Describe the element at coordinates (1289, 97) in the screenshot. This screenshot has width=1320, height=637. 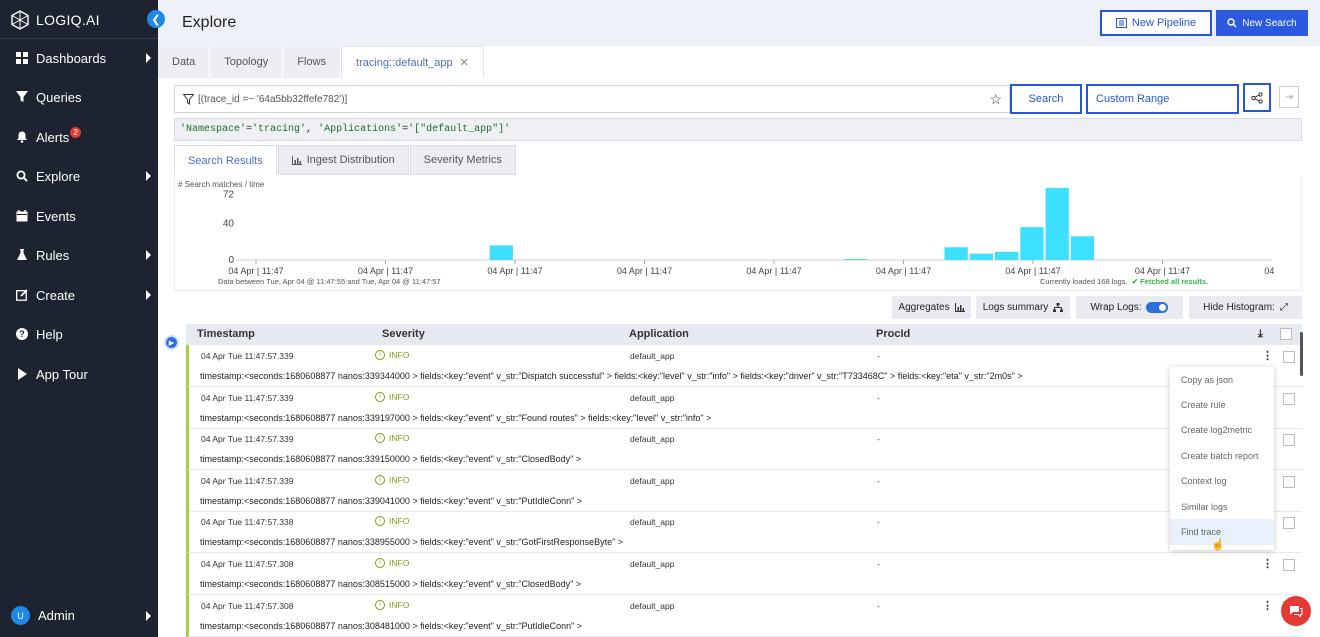
I see `expand-button: ⇥` at that location.